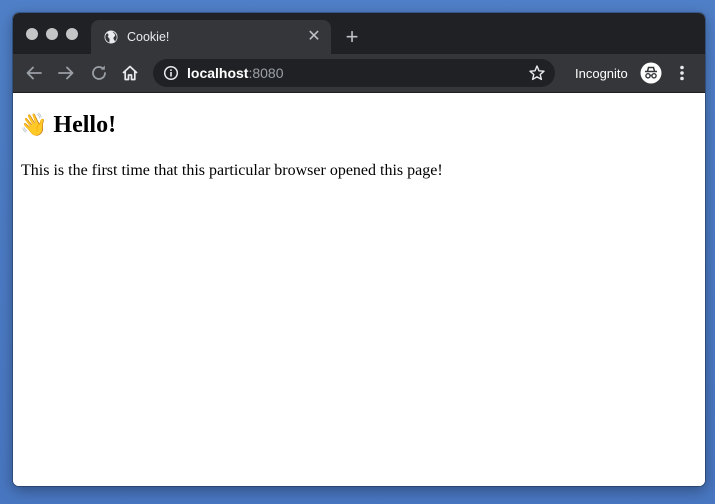 The height and width of the screenshot is (504, 715). I want to click on tab-cookie: Cookie! ✕, so click(211, 37).